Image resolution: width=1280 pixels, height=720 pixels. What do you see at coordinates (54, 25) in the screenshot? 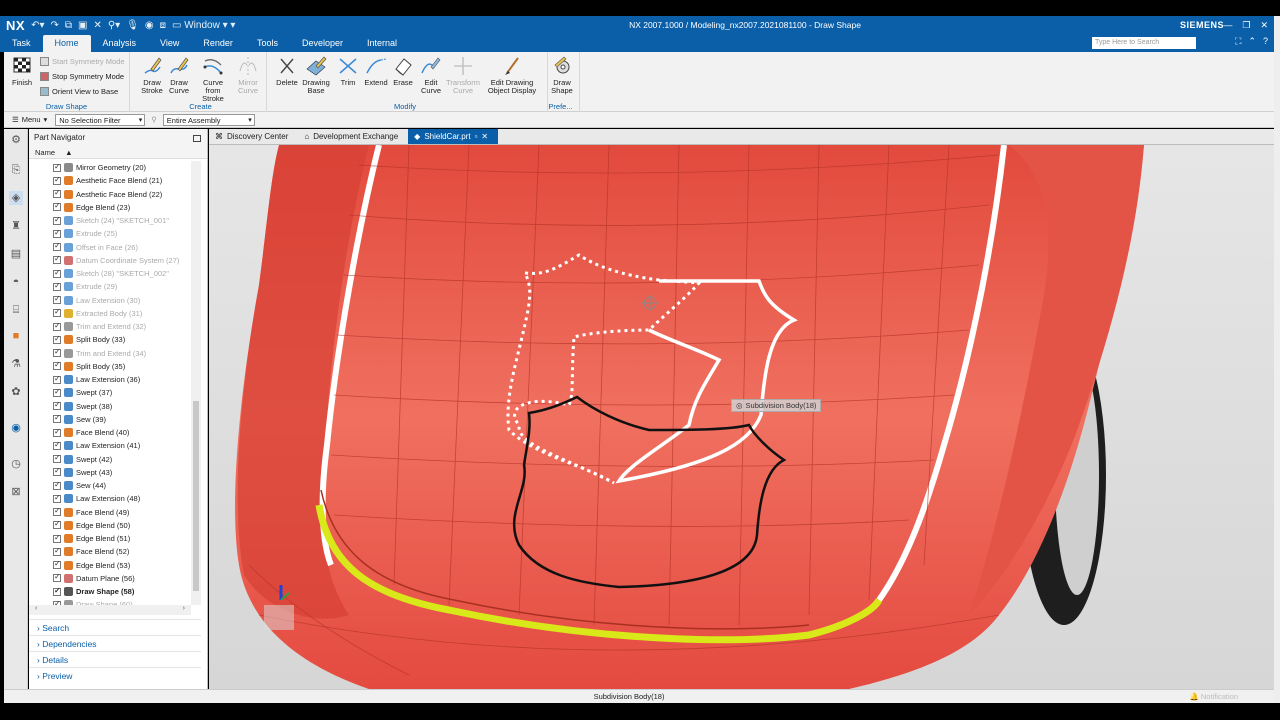
I see `redo-icon: ↷` at bounding box center [54, 25].